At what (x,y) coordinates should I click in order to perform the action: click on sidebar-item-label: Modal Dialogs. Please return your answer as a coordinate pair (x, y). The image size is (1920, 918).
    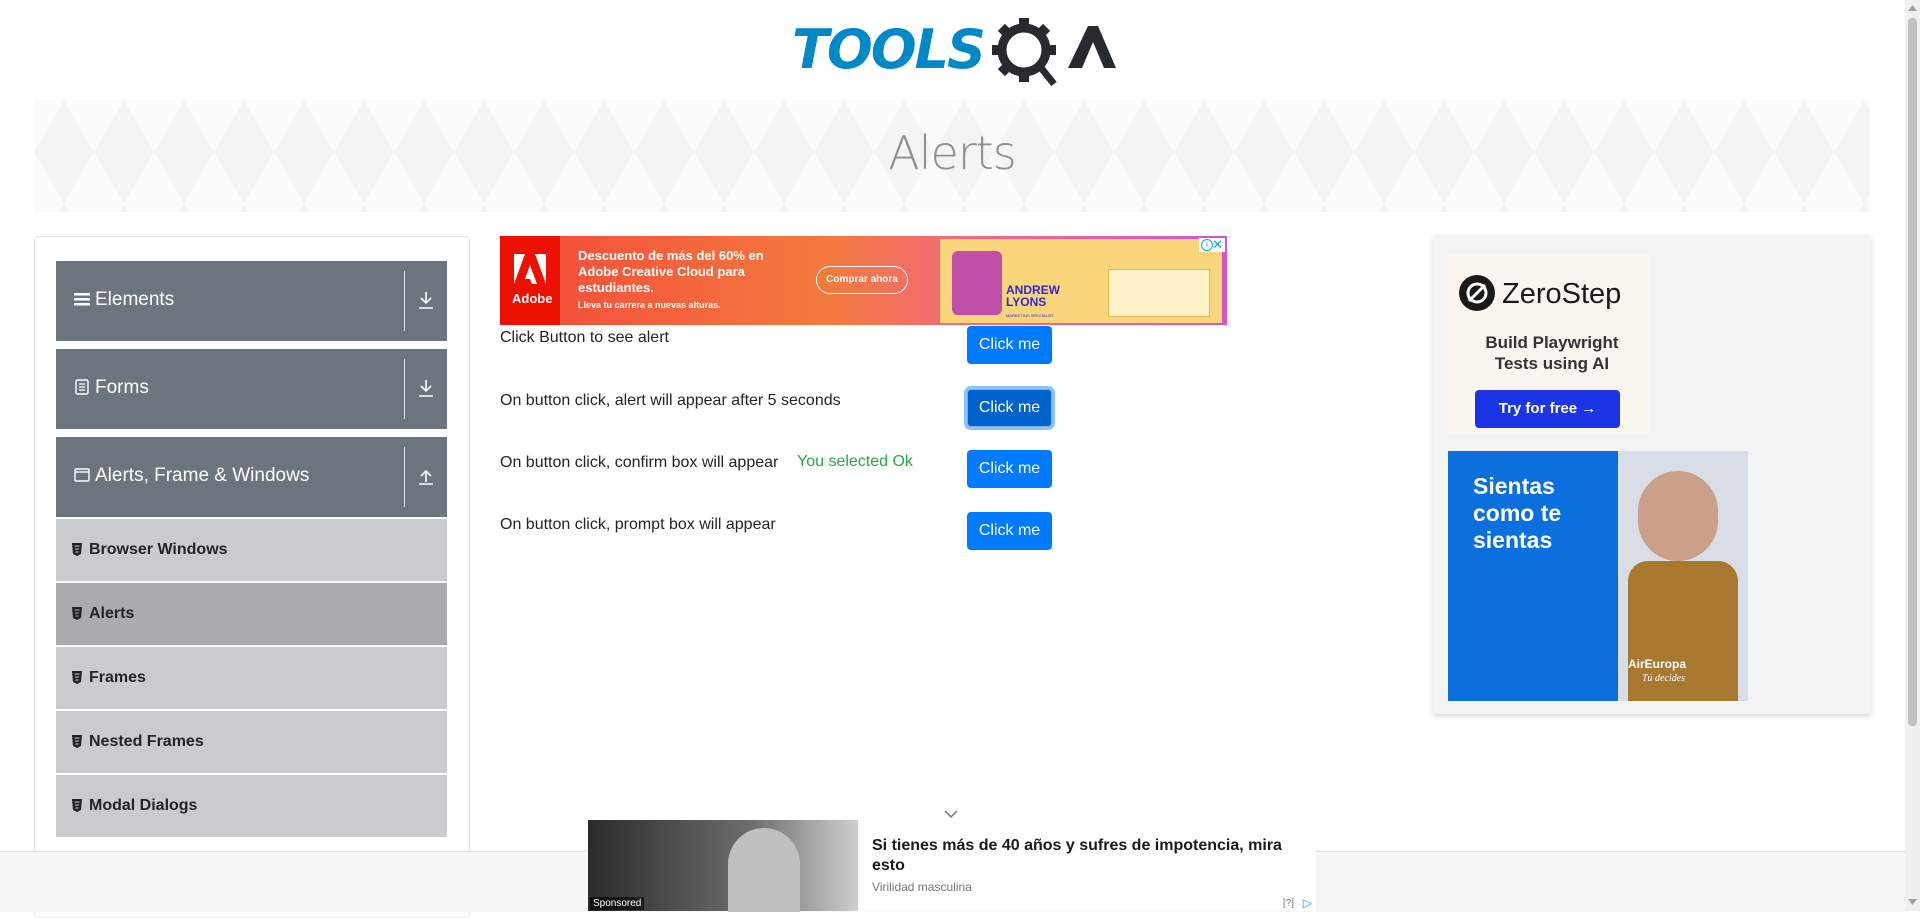
    Looking at the image, I should click on (143, 805).